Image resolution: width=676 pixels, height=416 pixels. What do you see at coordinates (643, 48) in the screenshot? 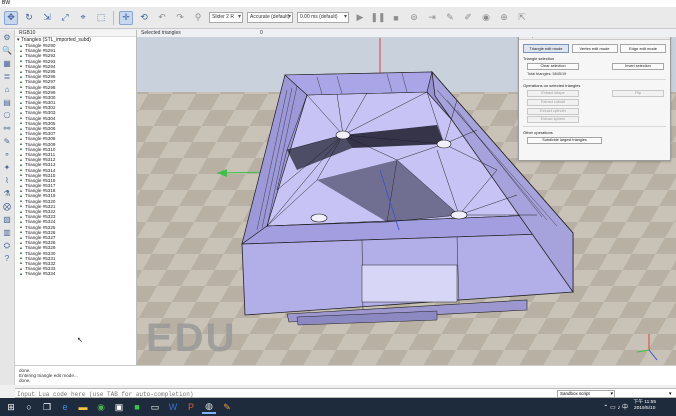
I see `edge-mode-button: Edge edit mode` at bounding box center [643, 48].